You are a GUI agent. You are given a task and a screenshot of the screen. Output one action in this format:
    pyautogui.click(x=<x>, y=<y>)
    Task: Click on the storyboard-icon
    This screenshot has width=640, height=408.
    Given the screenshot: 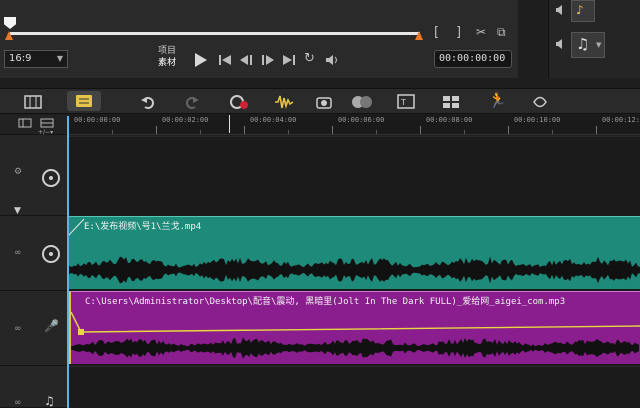 What is the action you would take?
    pyautogui.click(x=84, y=101)
    